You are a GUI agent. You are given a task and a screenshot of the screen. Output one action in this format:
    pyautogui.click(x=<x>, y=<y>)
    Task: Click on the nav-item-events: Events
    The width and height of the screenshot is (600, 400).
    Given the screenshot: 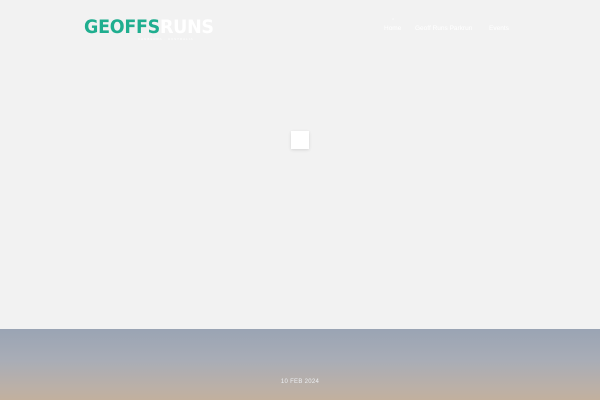 What is the action you would take?
    pyautogui.click(x=499, y=28)
    